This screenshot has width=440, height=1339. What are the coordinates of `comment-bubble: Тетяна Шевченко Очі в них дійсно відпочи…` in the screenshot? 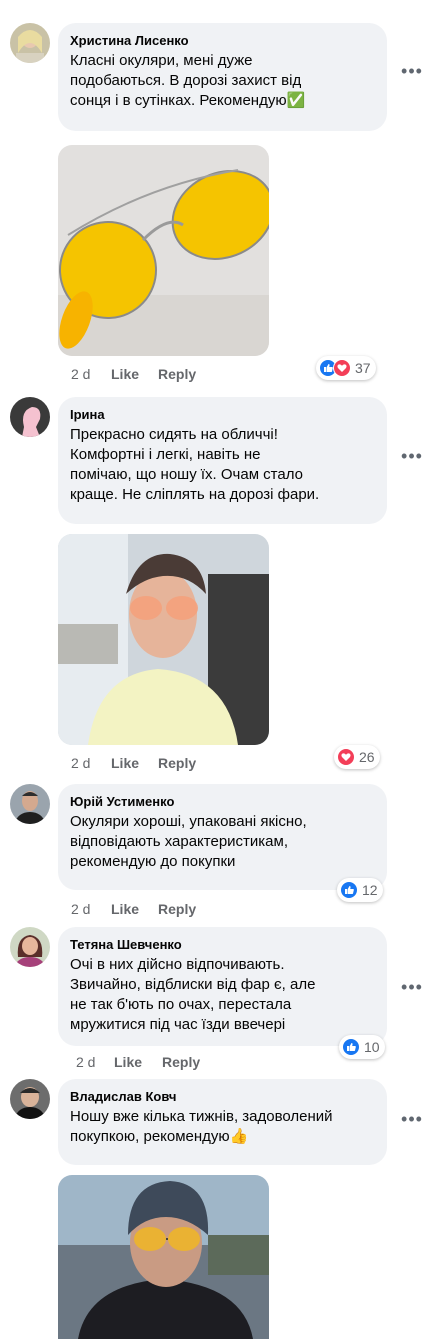 It's located at (222, 986).